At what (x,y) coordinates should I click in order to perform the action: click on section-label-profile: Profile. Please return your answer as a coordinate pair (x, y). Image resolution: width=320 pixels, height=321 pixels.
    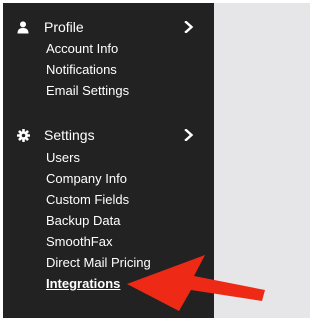
    Looking at the image, I should click on (64, 27).